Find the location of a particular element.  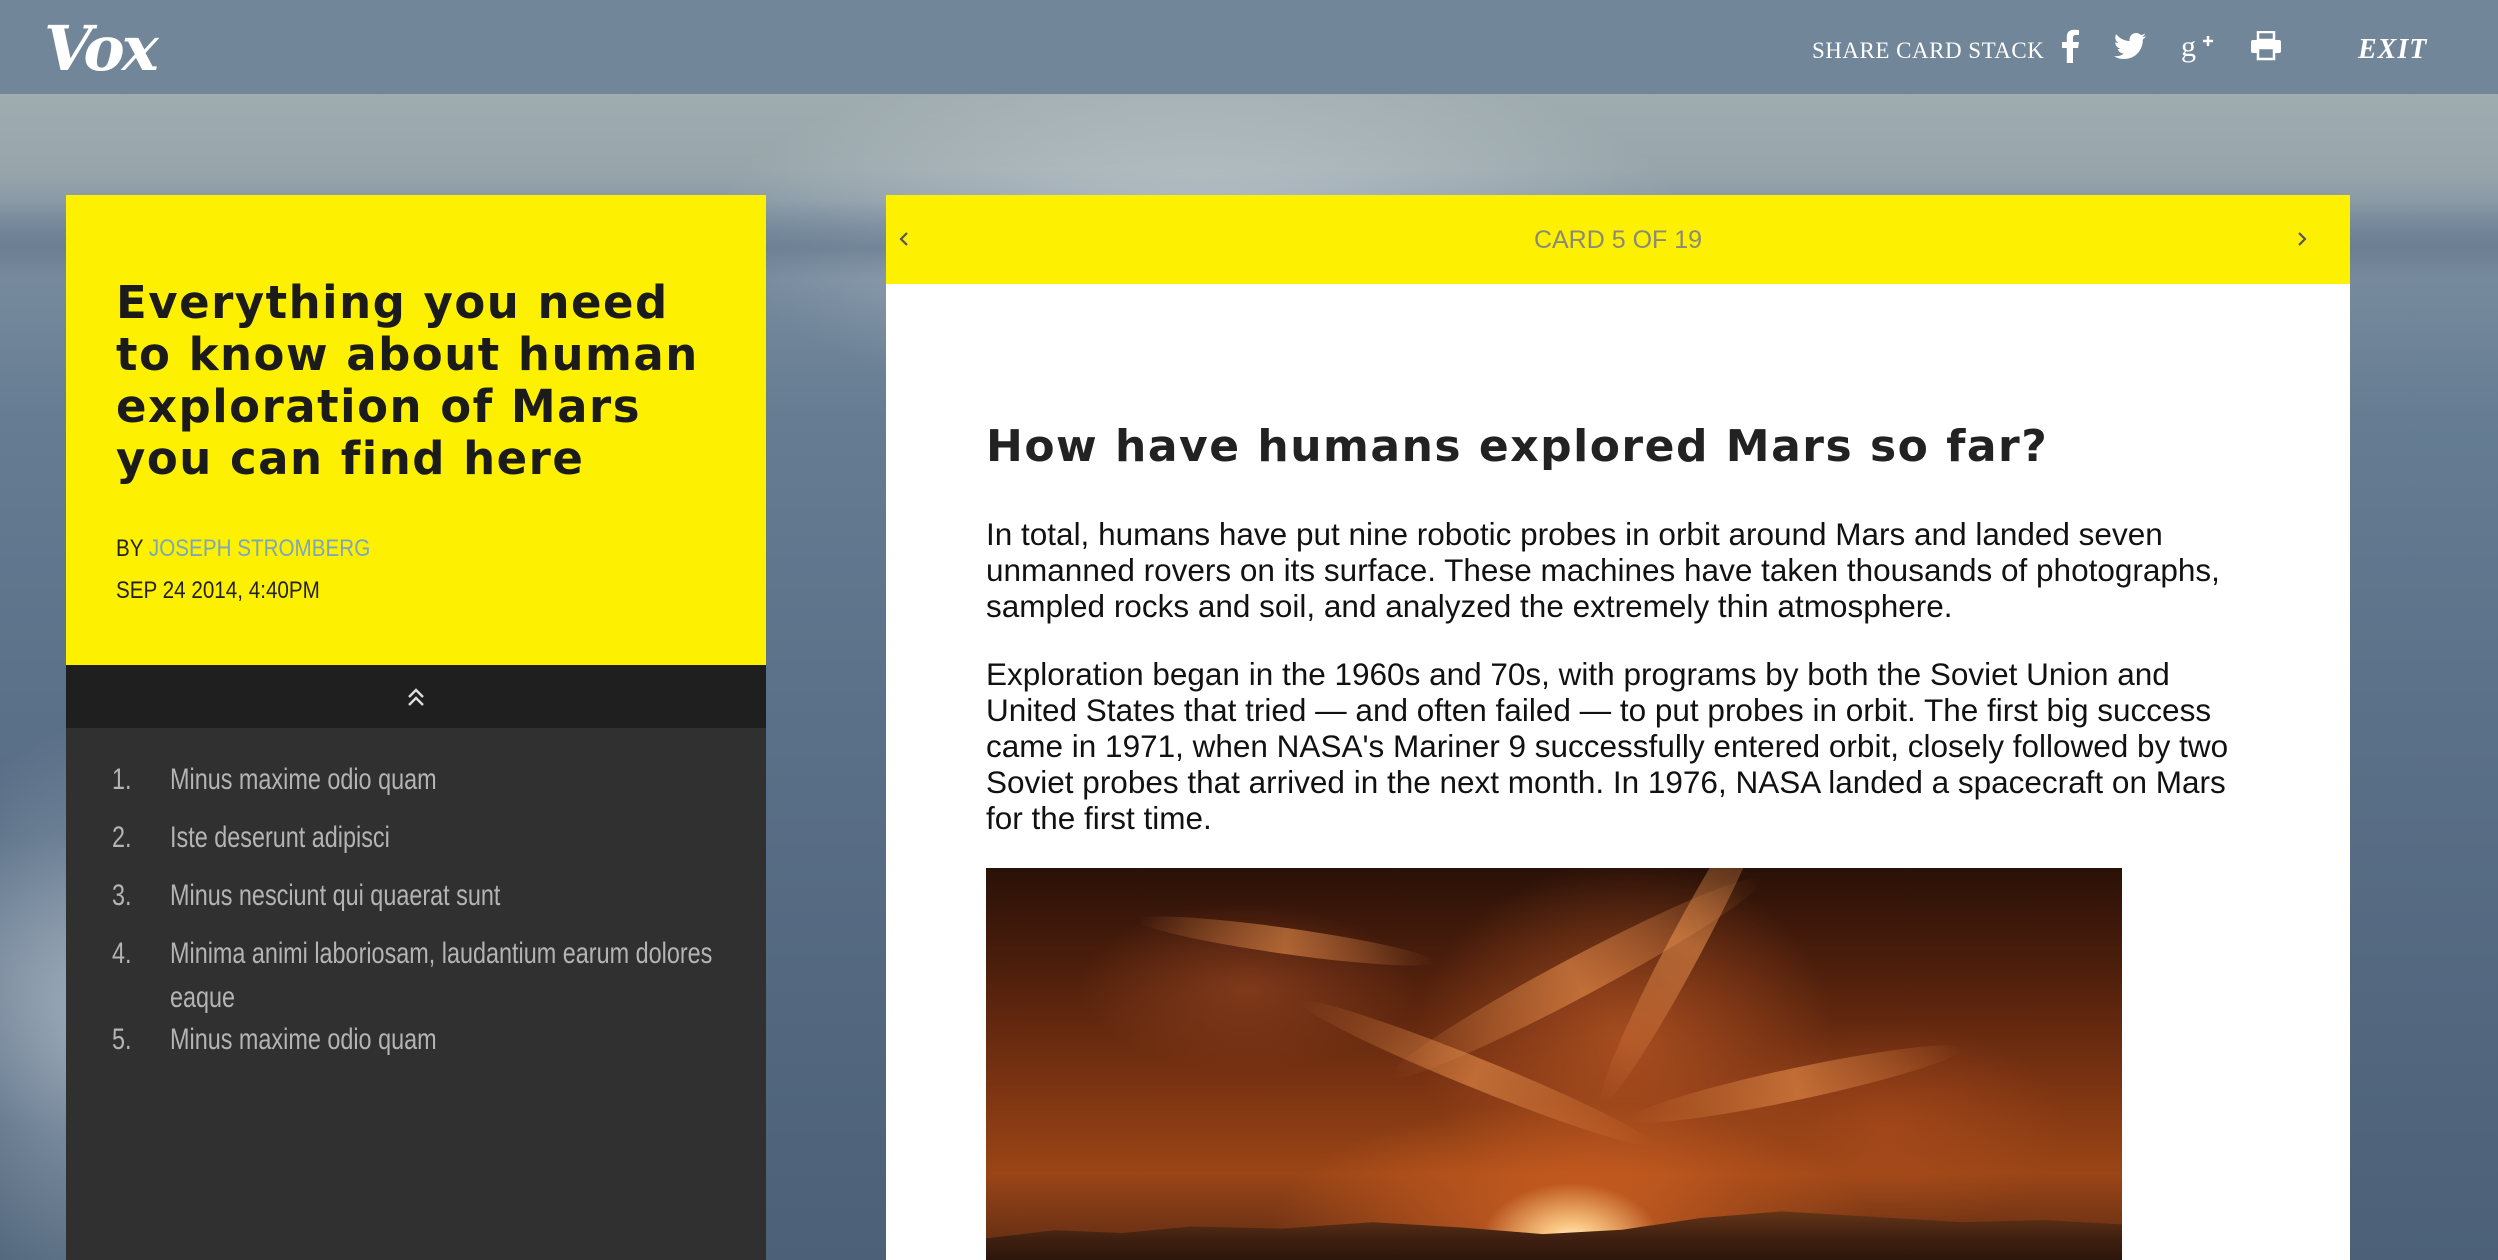

publish-date: SEP 24 2014, 4:40PM is located at coordinates (218, 590).